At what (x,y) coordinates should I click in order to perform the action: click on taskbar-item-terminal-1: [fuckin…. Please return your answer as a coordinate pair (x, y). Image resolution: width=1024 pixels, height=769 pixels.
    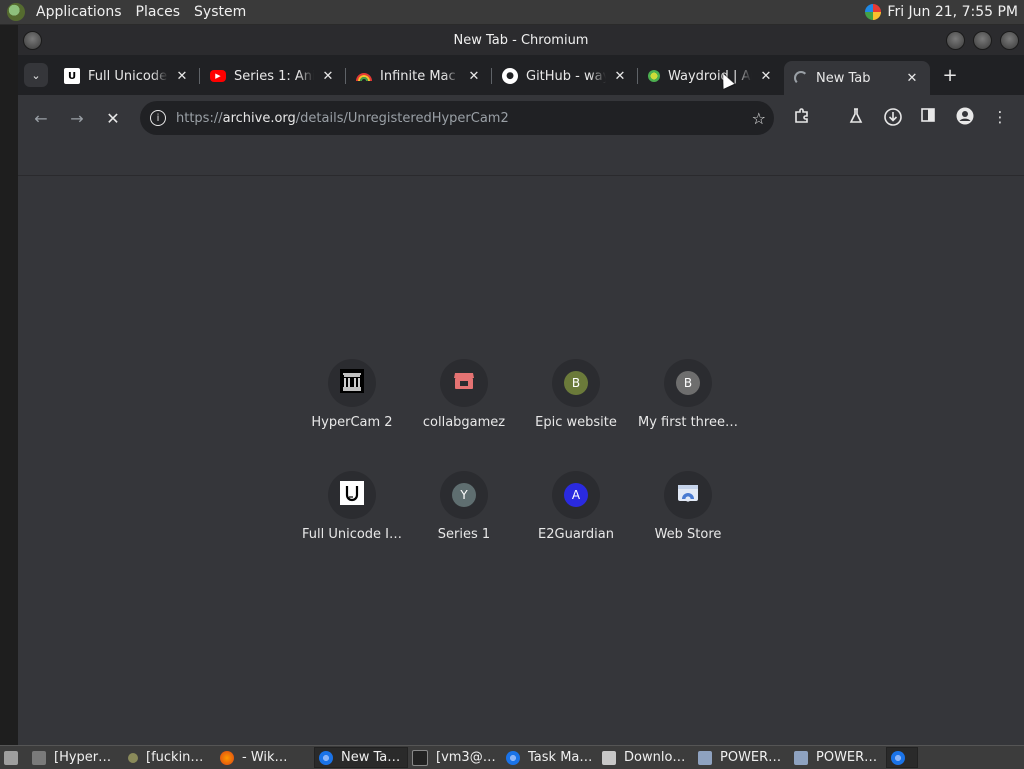
    Looking at the image, I should click on (170, 757).